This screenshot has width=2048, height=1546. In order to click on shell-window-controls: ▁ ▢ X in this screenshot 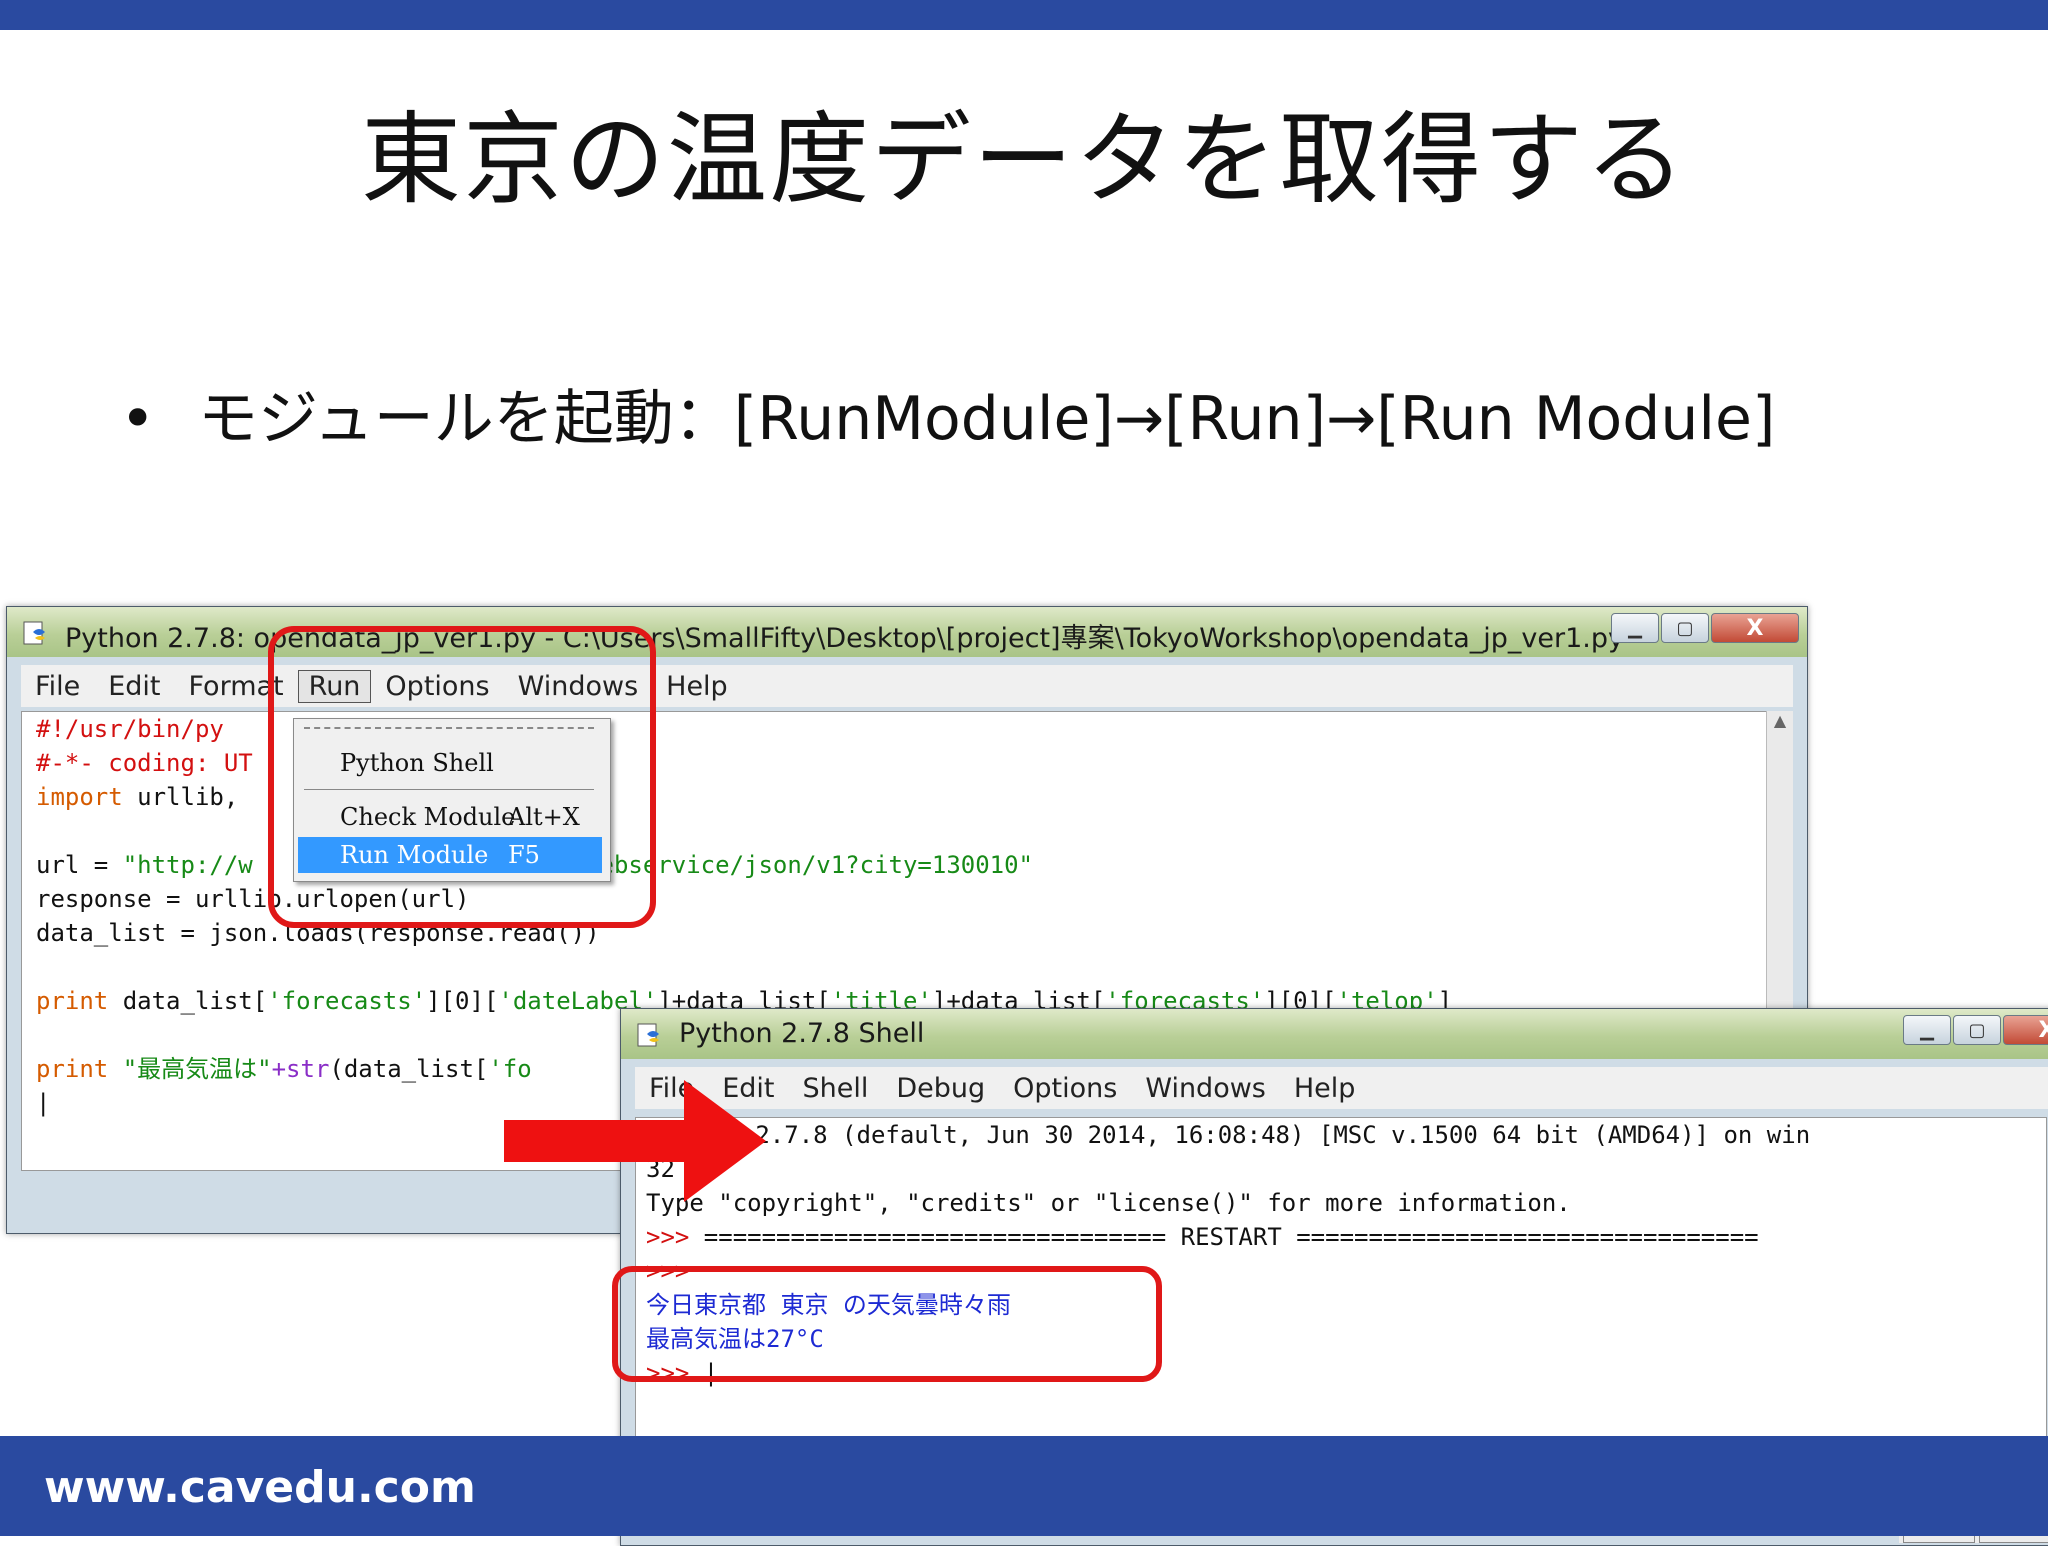, I will do `click(1974, 1030)`.